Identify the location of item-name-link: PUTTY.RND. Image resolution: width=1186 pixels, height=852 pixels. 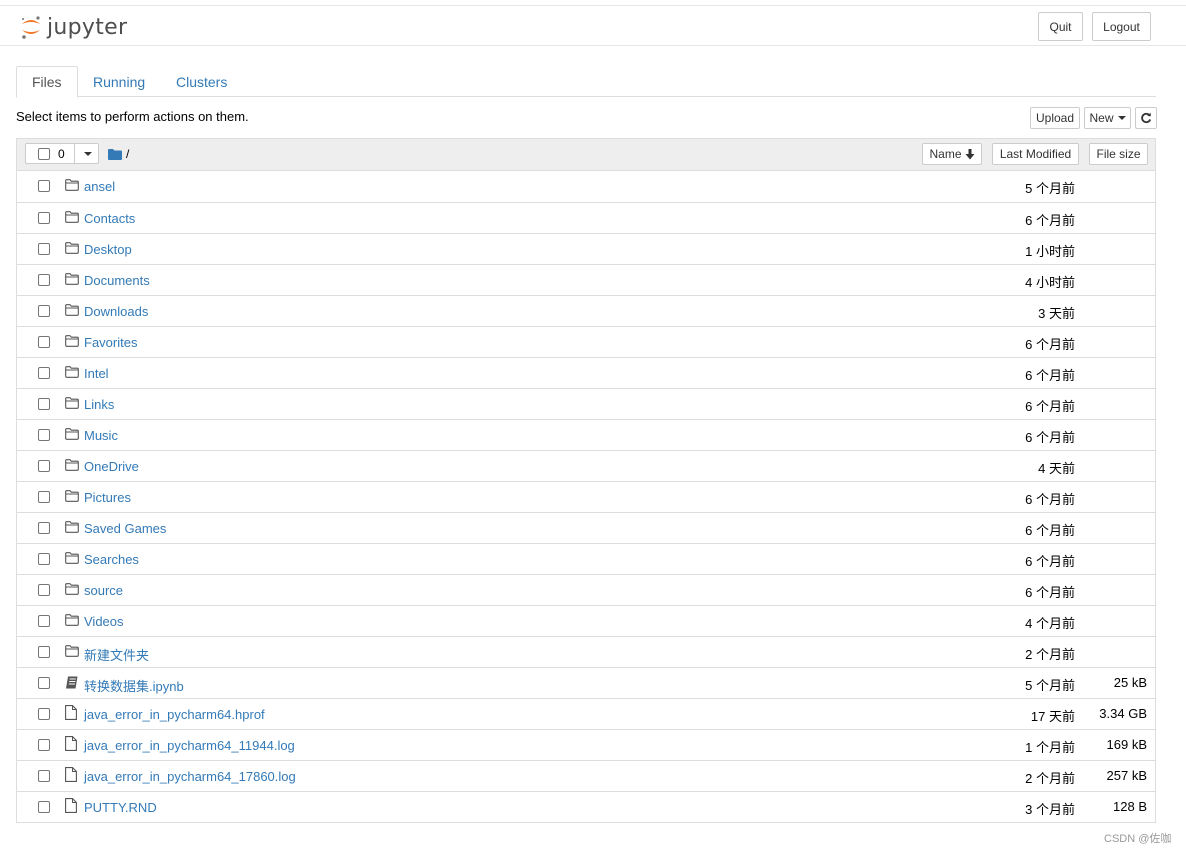
(120, 807).